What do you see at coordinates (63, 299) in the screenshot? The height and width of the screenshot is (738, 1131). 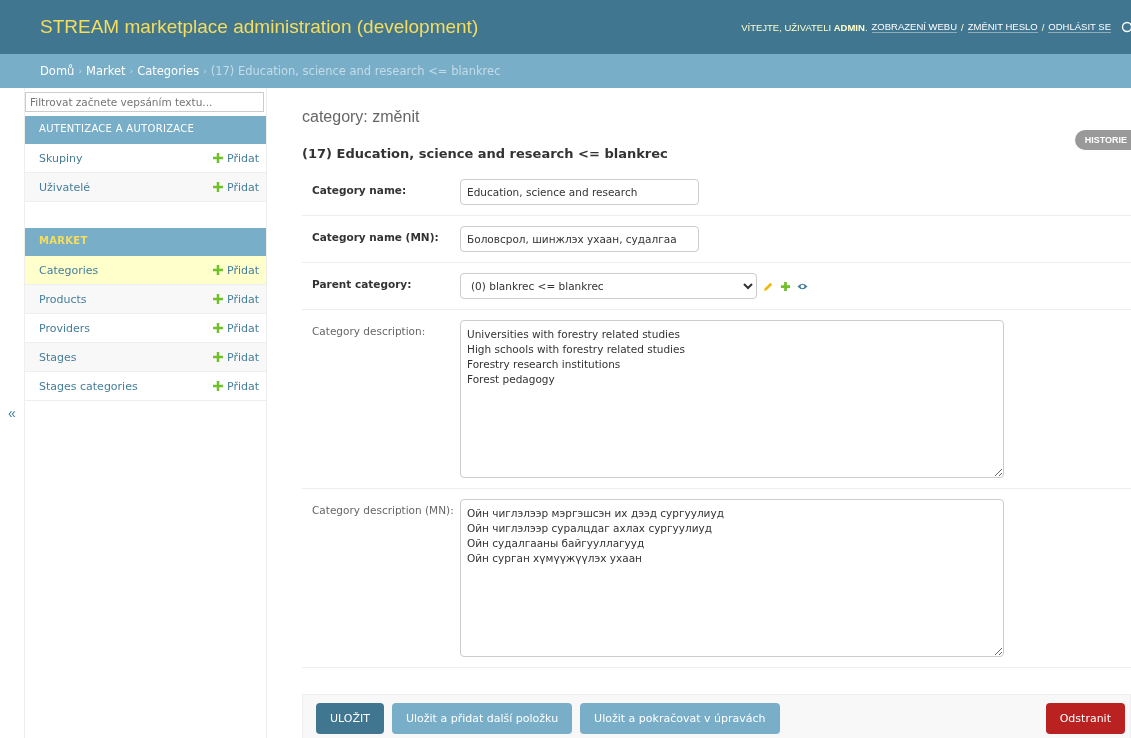 I see `model-link: Products` at bounding box center [63, 299].